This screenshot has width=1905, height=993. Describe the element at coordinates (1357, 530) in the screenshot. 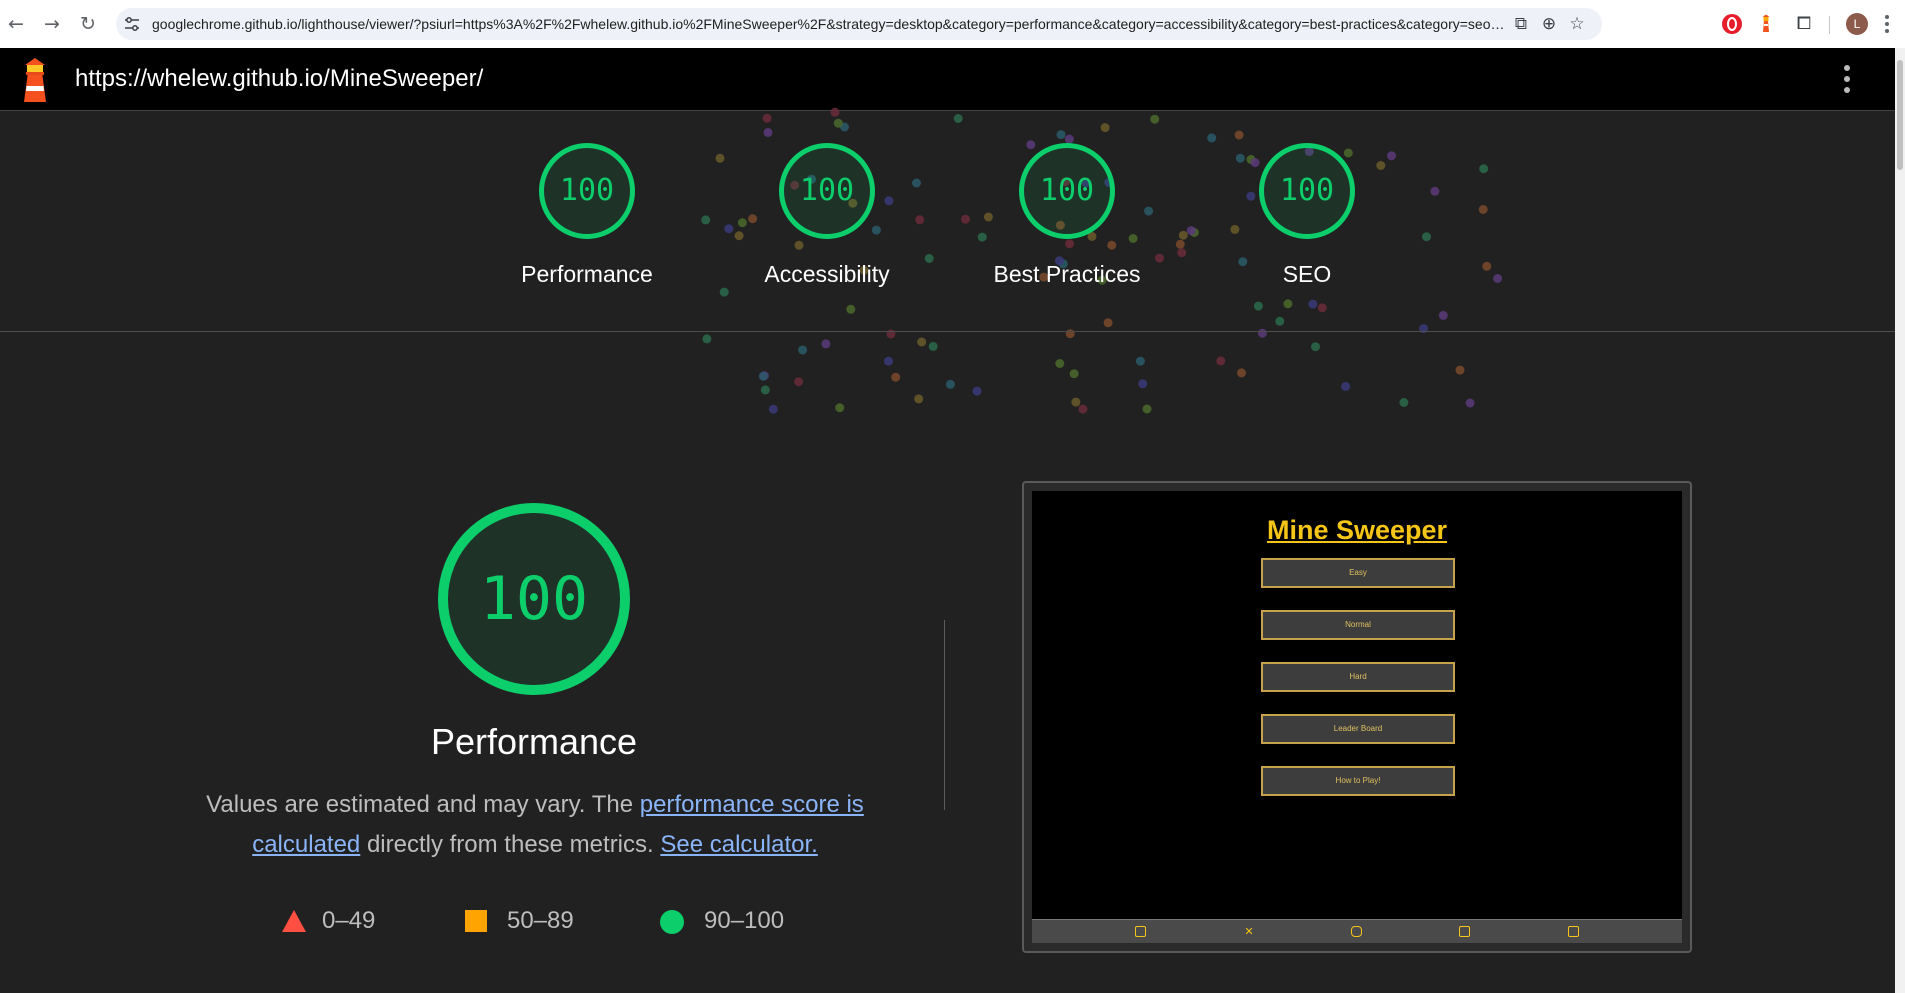

I see `game-title: Mine Sweeper` at that location.